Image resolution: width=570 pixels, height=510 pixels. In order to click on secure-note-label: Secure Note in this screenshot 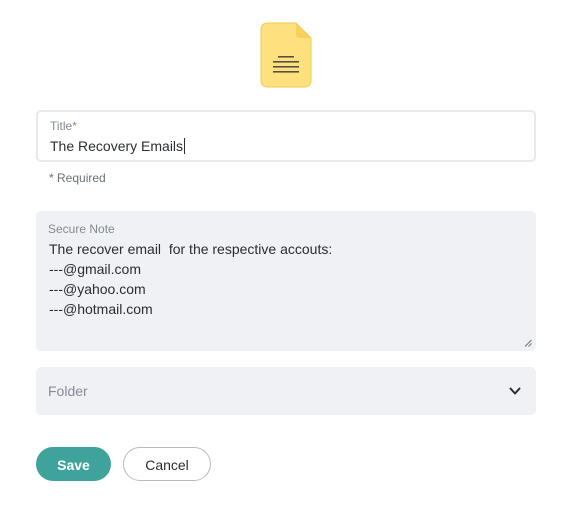, I will do `click(81, 229)`.